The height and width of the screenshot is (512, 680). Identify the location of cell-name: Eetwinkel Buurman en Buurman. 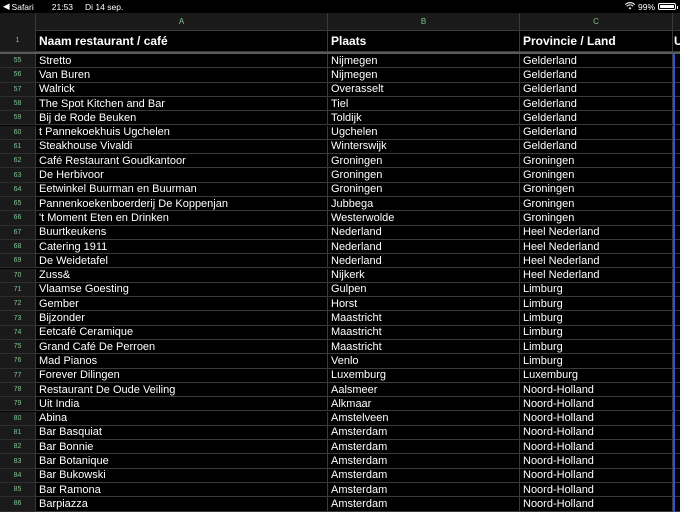
(182, 189).